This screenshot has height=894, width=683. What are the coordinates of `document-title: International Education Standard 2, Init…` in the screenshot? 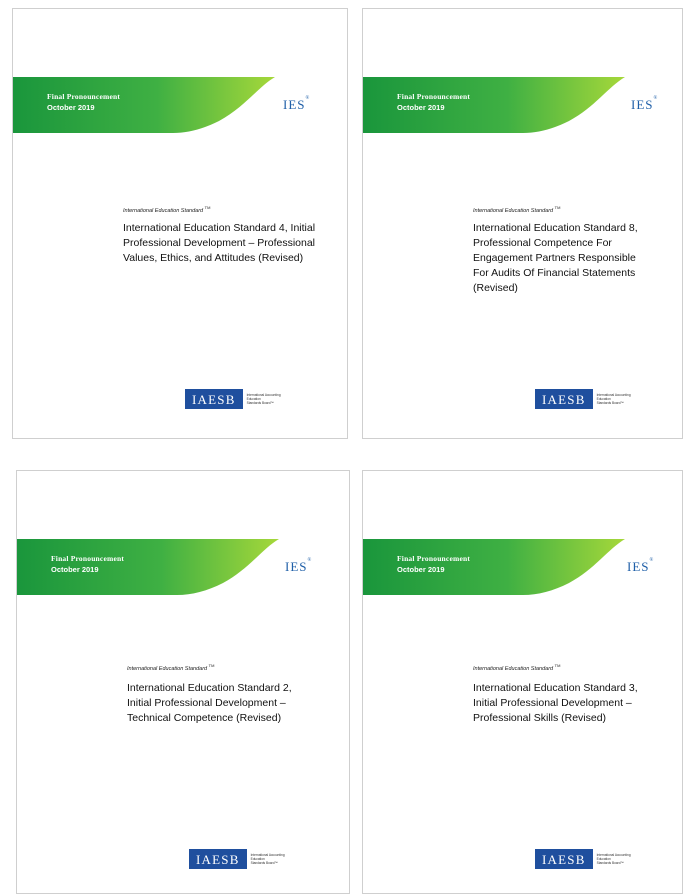 It's located at (209, 703).